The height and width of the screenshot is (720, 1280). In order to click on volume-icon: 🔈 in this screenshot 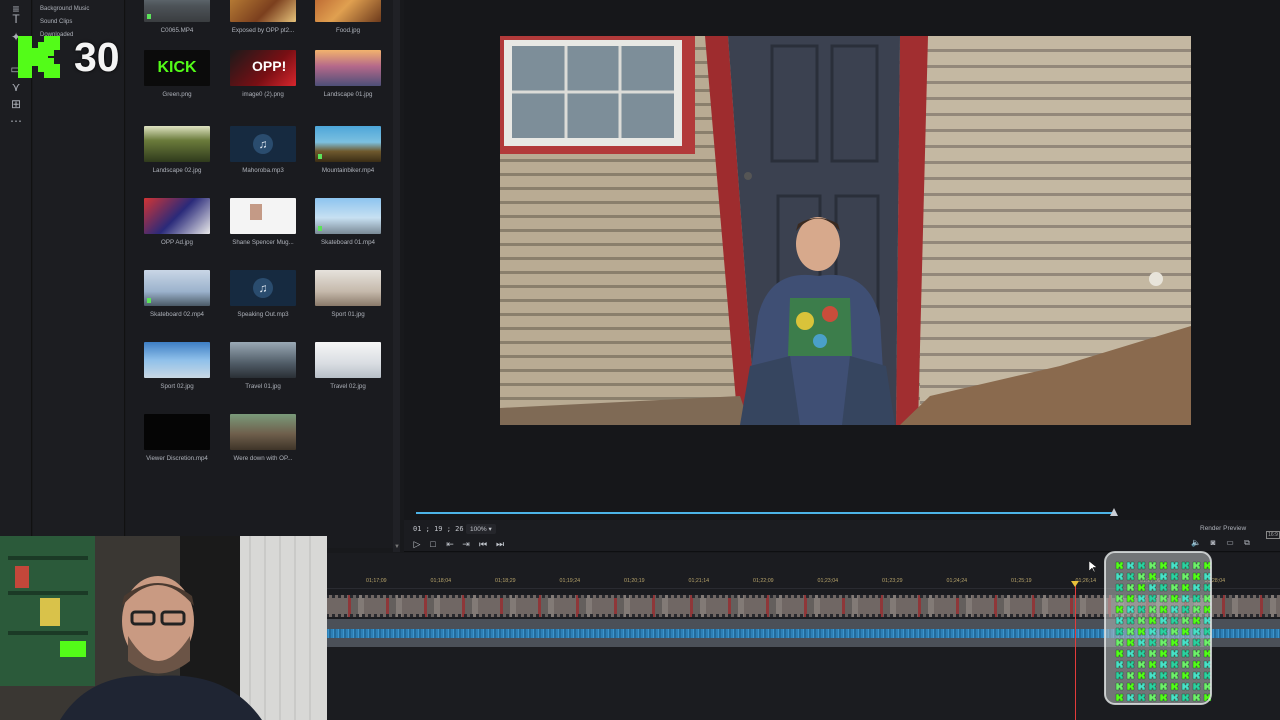, I will do `click(1196, 543)`.